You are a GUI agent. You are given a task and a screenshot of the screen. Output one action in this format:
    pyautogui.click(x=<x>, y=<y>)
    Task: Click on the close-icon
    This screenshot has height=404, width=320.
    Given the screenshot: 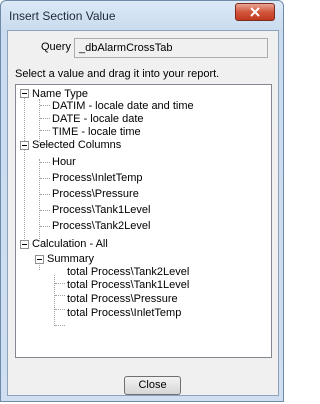 What is the action you would take?
    pyautogui.click(x=255, y=12)
    